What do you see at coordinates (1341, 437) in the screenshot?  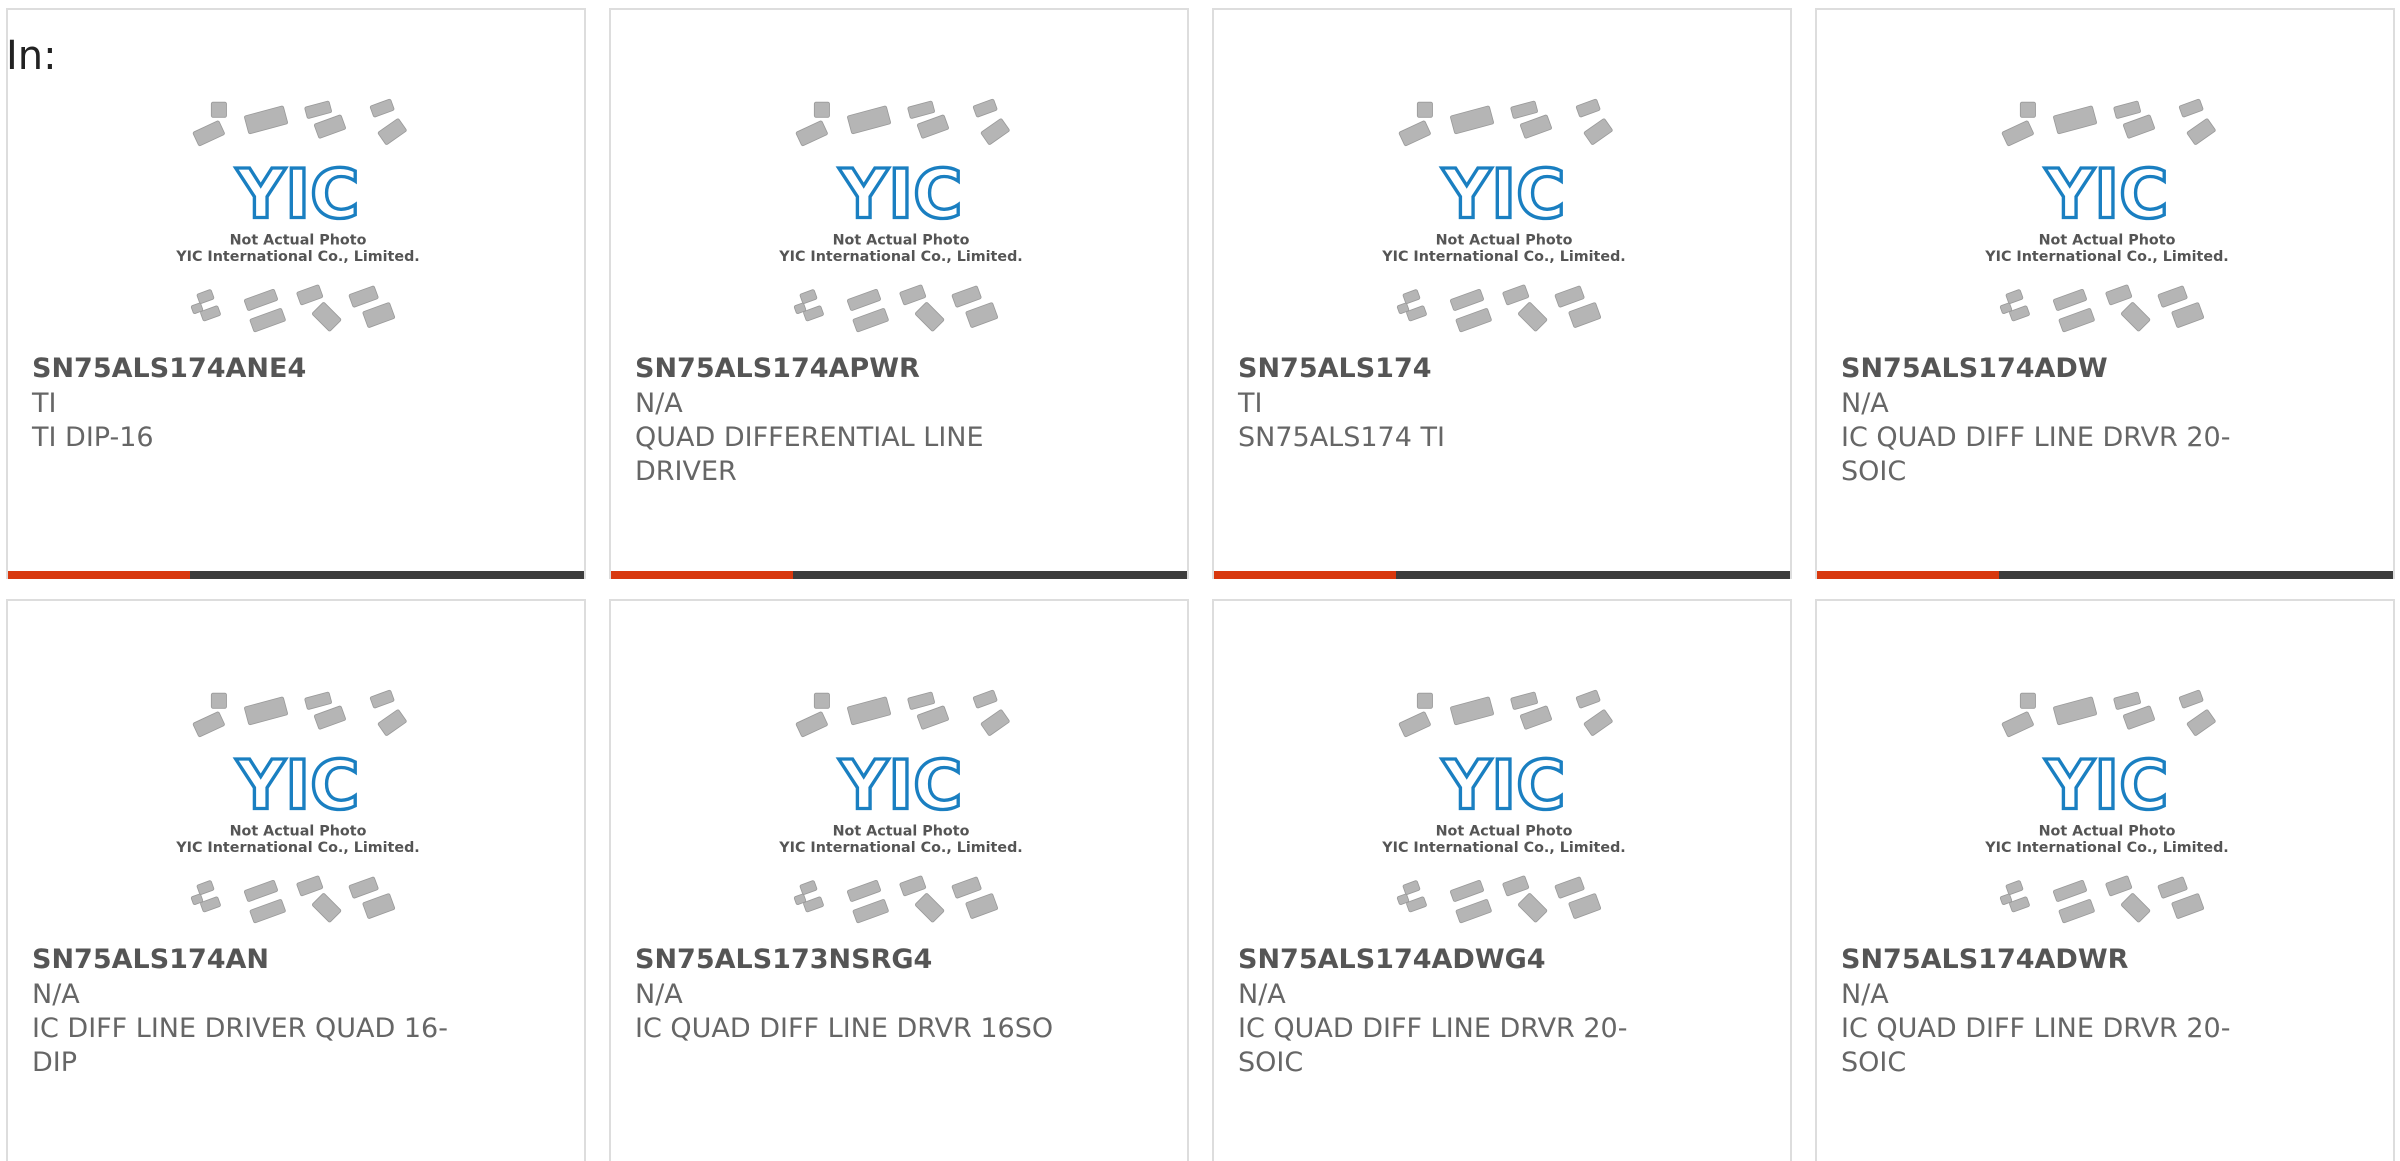 I see `description: SN75ALS174 TI` at bounding box center [1341, 437].